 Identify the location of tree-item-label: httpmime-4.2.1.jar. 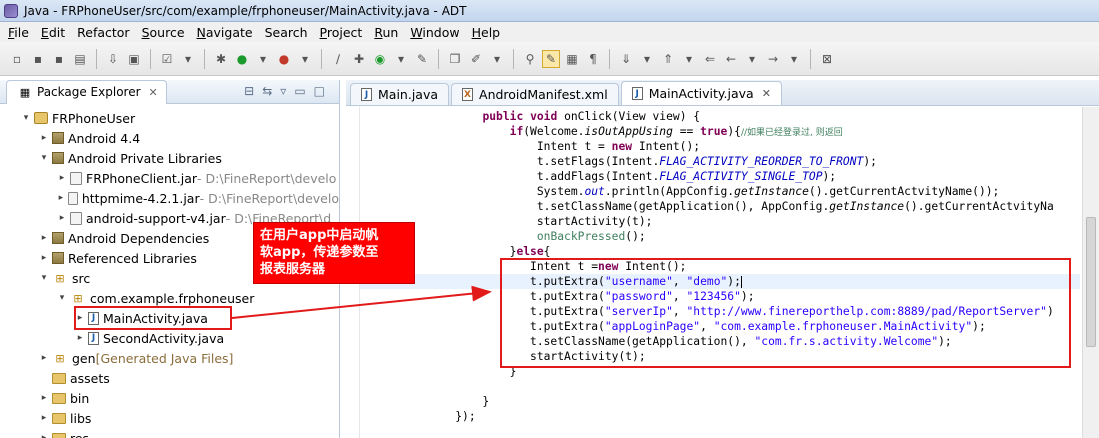
(140, 198).